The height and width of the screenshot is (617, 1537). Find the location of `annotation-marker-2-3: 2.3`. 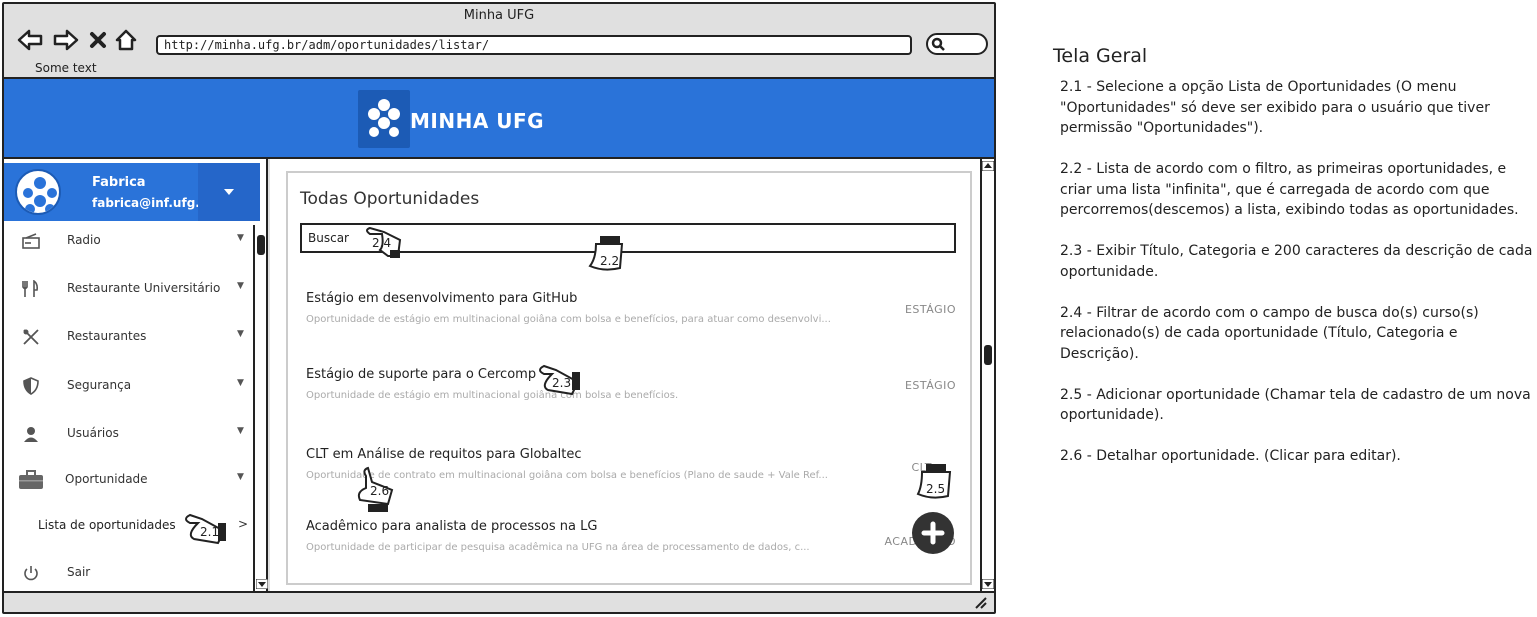

annotation-marker-2-3: 2.3 is located at coordinates (559, 382).